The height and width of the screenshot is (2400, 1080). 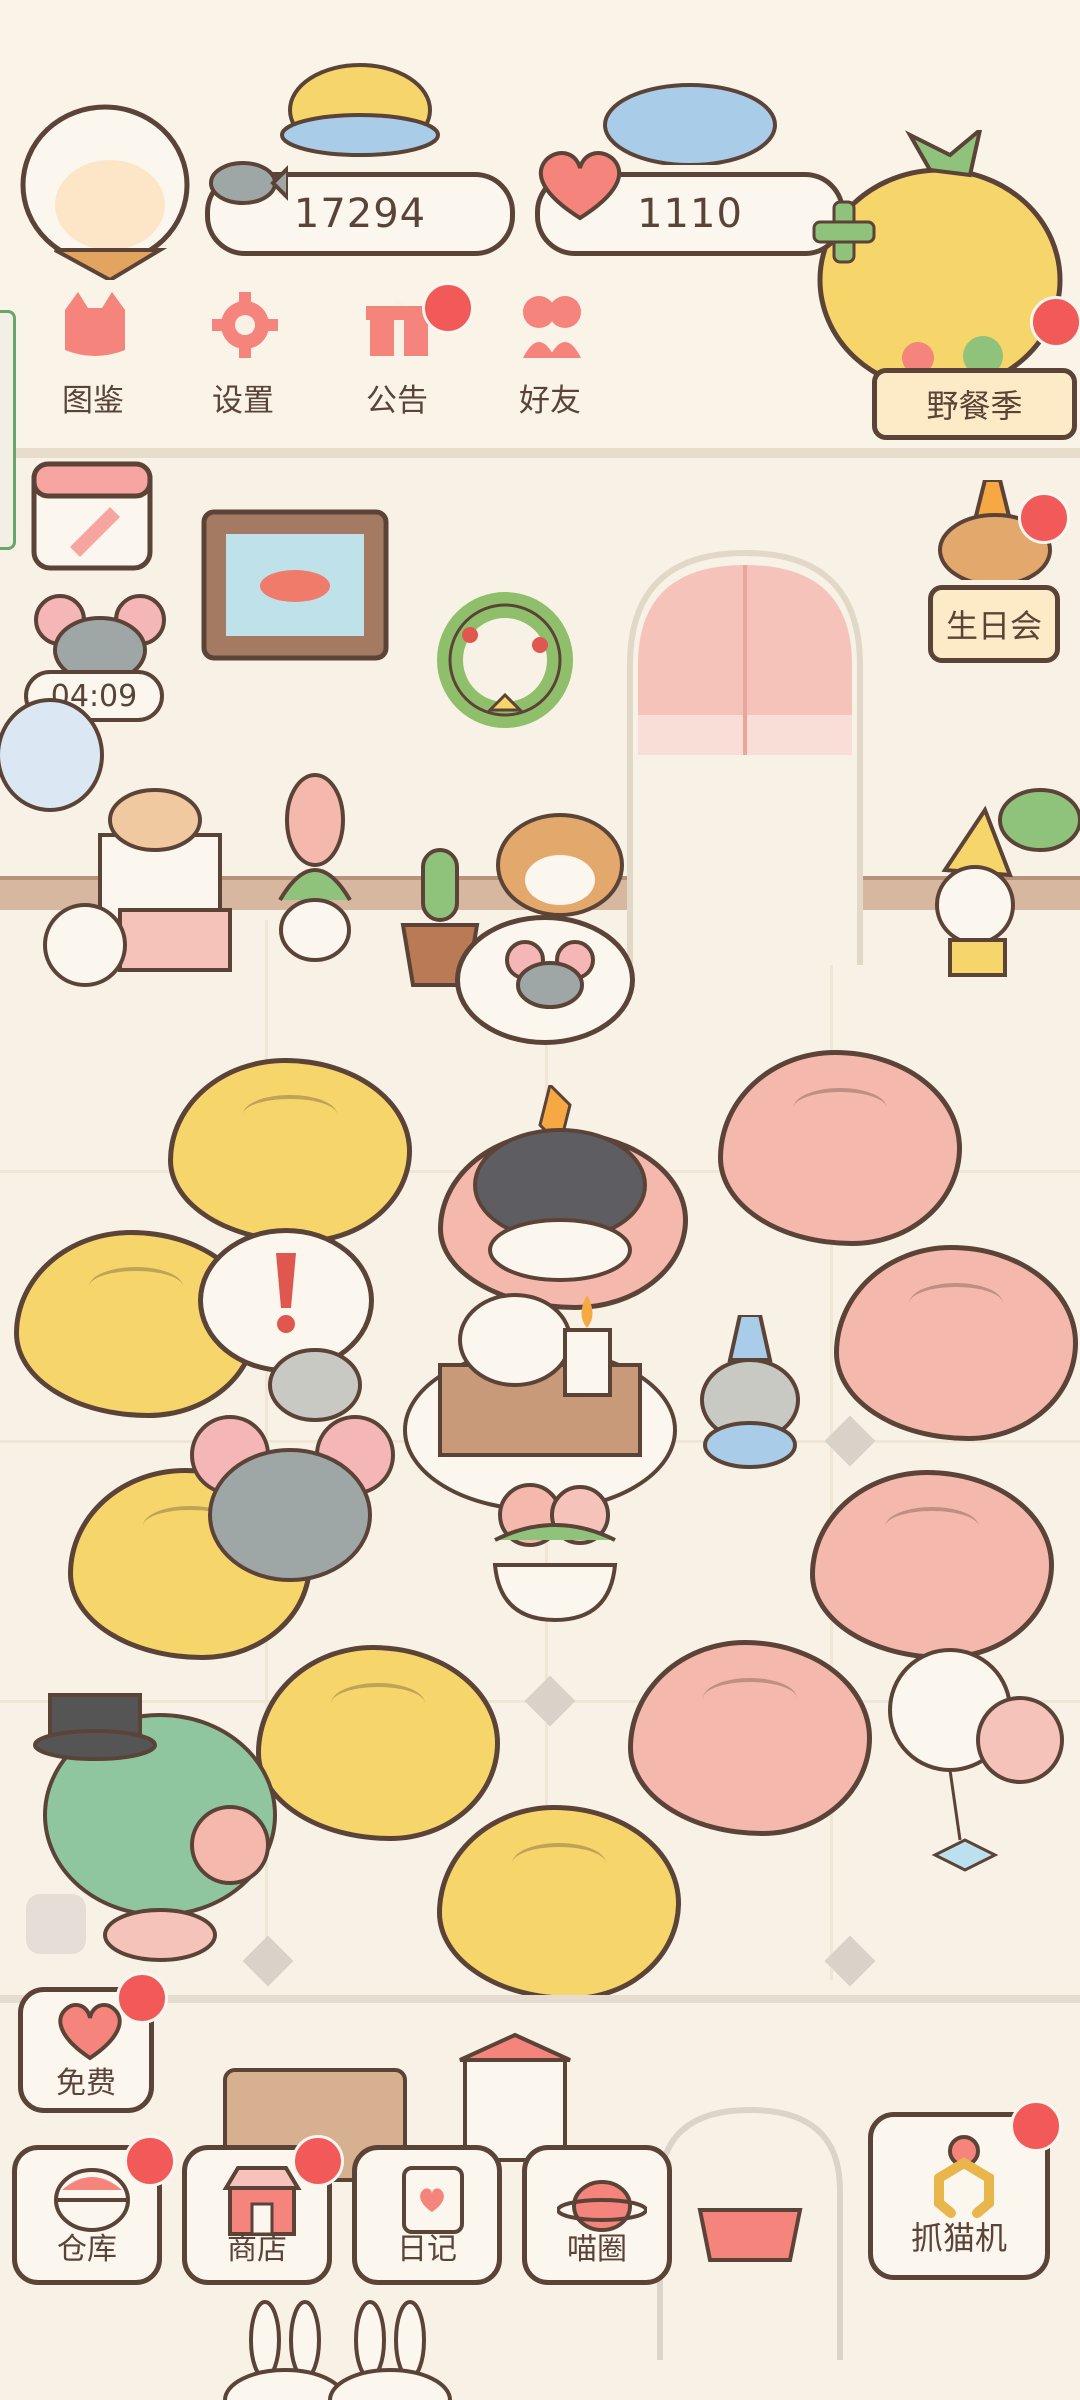 I want to click on mouse-event-icon, so click(x=100, y=635).